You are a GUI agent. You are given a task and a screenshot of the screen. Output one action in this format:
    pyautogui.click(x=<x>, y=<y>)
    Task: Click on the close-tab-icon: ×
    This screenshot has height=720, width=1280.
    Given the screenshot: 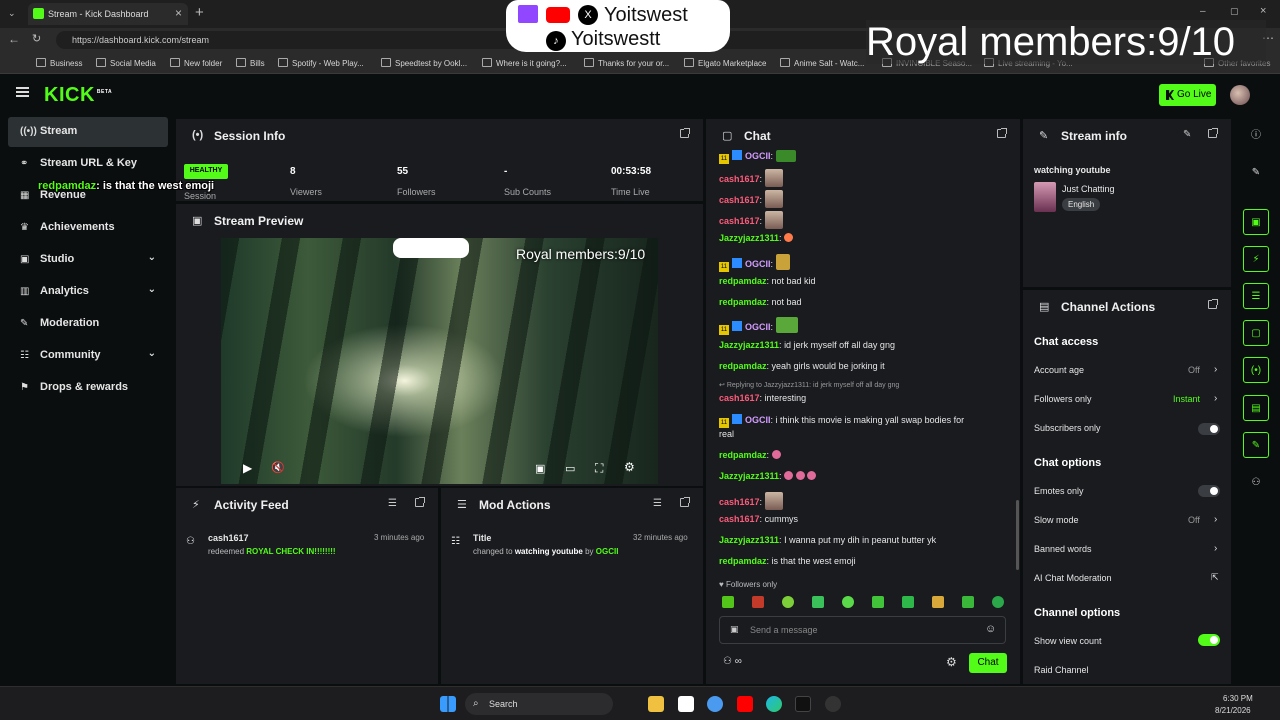 What is the action you would take?
    pyautogui.click(x=178, y=13)
    